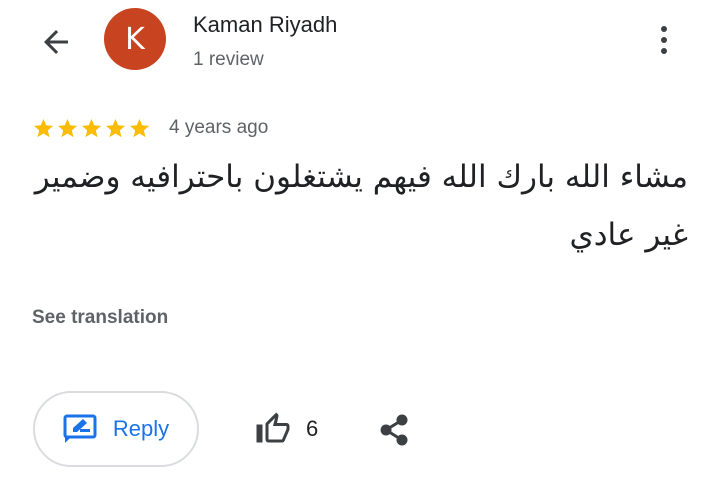  I want to click on back-button, so click(56, 42).